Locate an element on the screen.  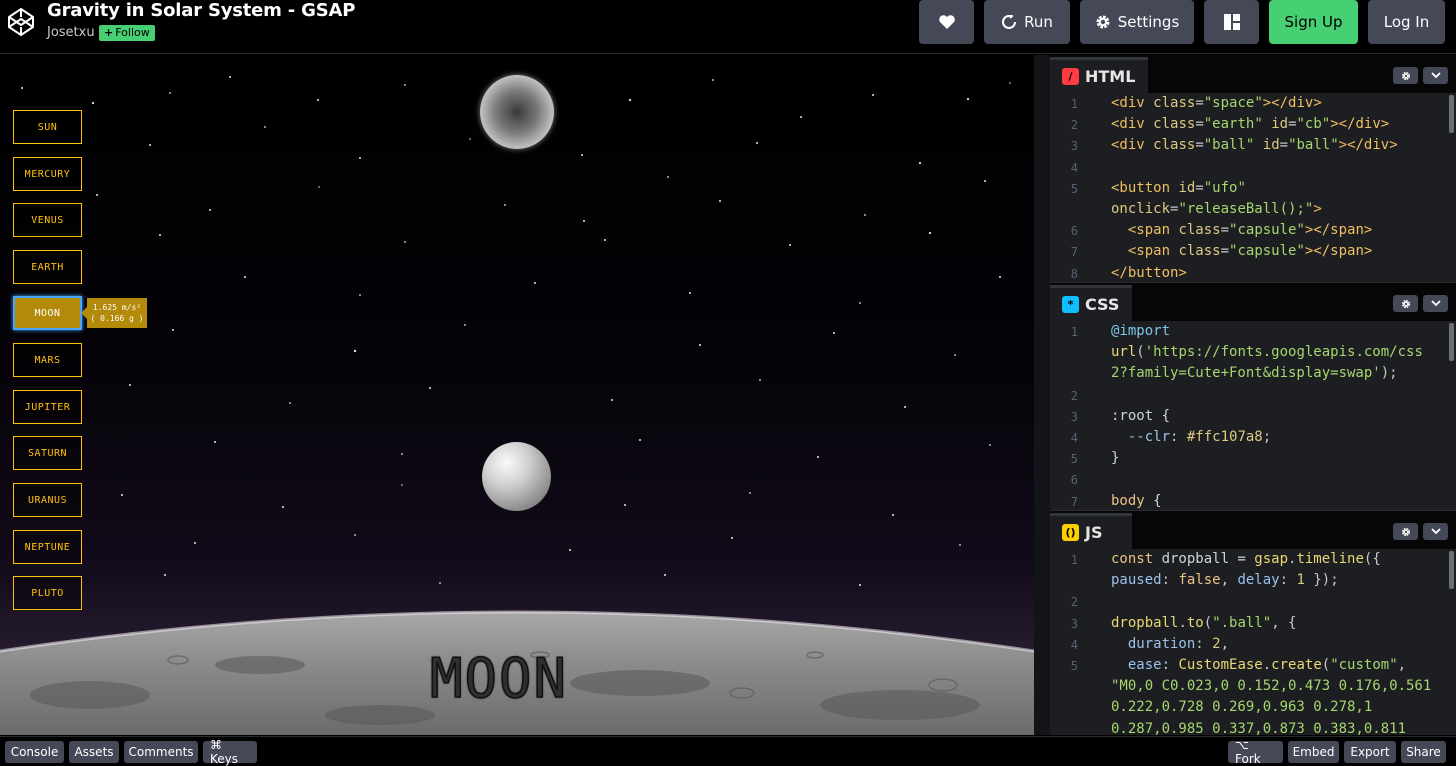
js-collapse-button is located at coordinates (1435, 531).